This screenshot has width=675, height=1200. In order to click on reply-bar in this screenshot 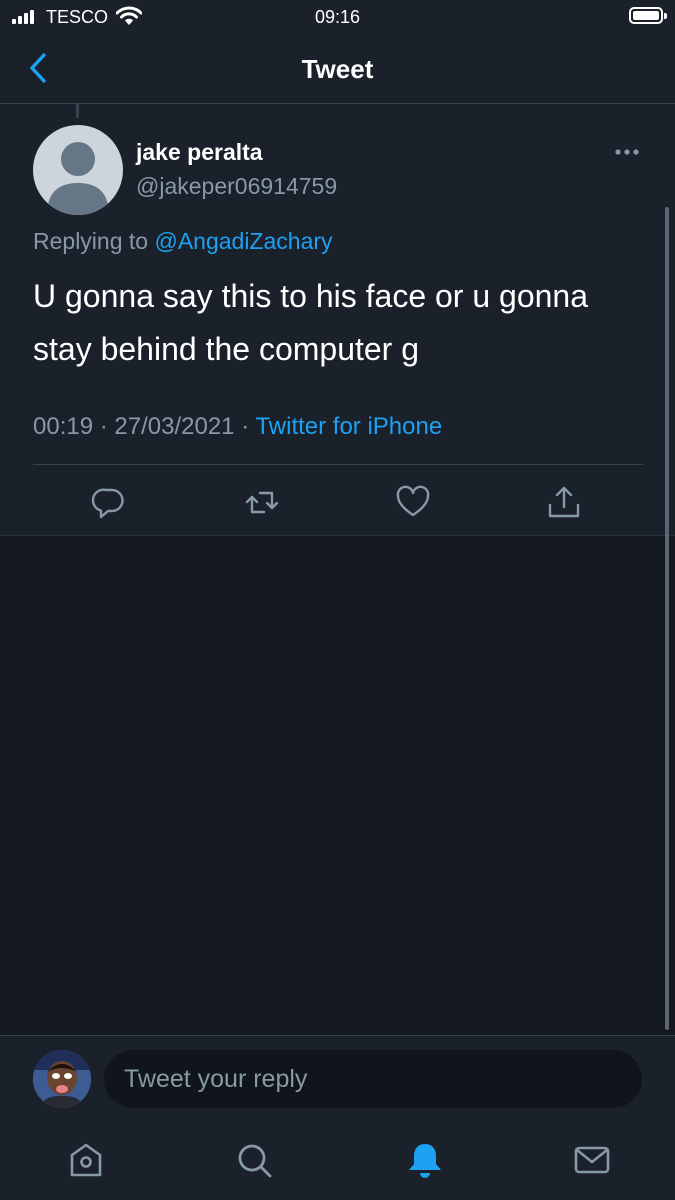, I will do `click(337, 1078)`.